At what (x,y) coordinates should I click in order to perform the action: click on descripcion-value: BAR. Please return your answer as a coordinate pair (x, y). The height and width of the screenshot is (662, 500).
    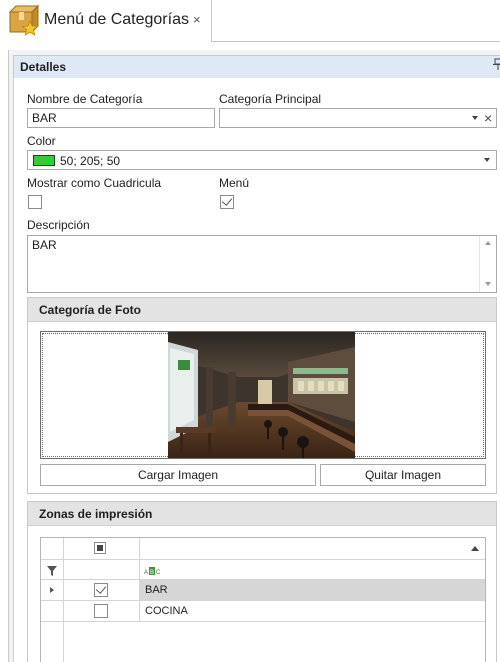
    Looking at the image, I should click on (44, 245).